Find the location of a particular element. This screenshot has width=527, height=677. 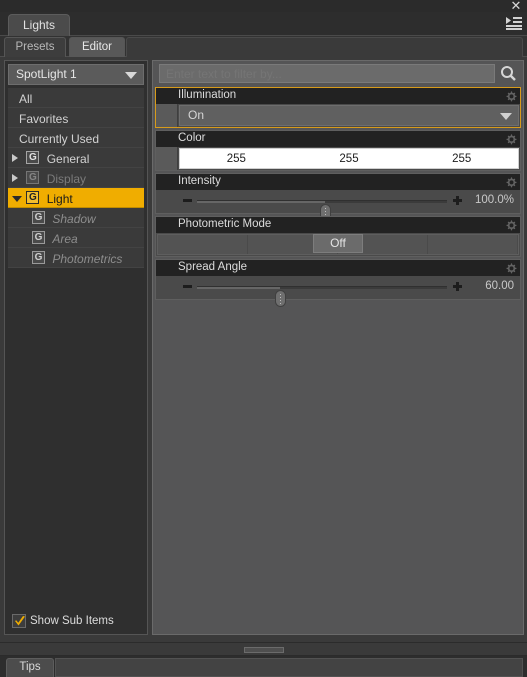

sidebar-item-label: Display is located at coordinates (66, 178).